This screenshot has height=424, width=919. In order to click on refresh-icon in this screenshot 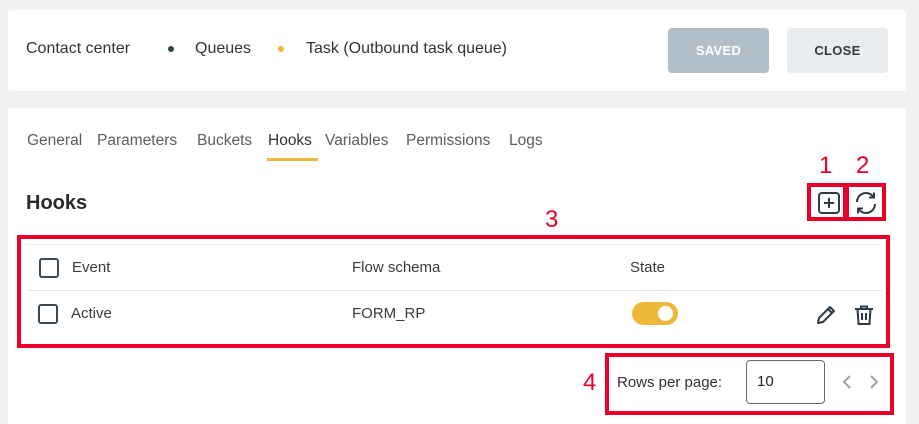, I will do `click(866, 203)`.